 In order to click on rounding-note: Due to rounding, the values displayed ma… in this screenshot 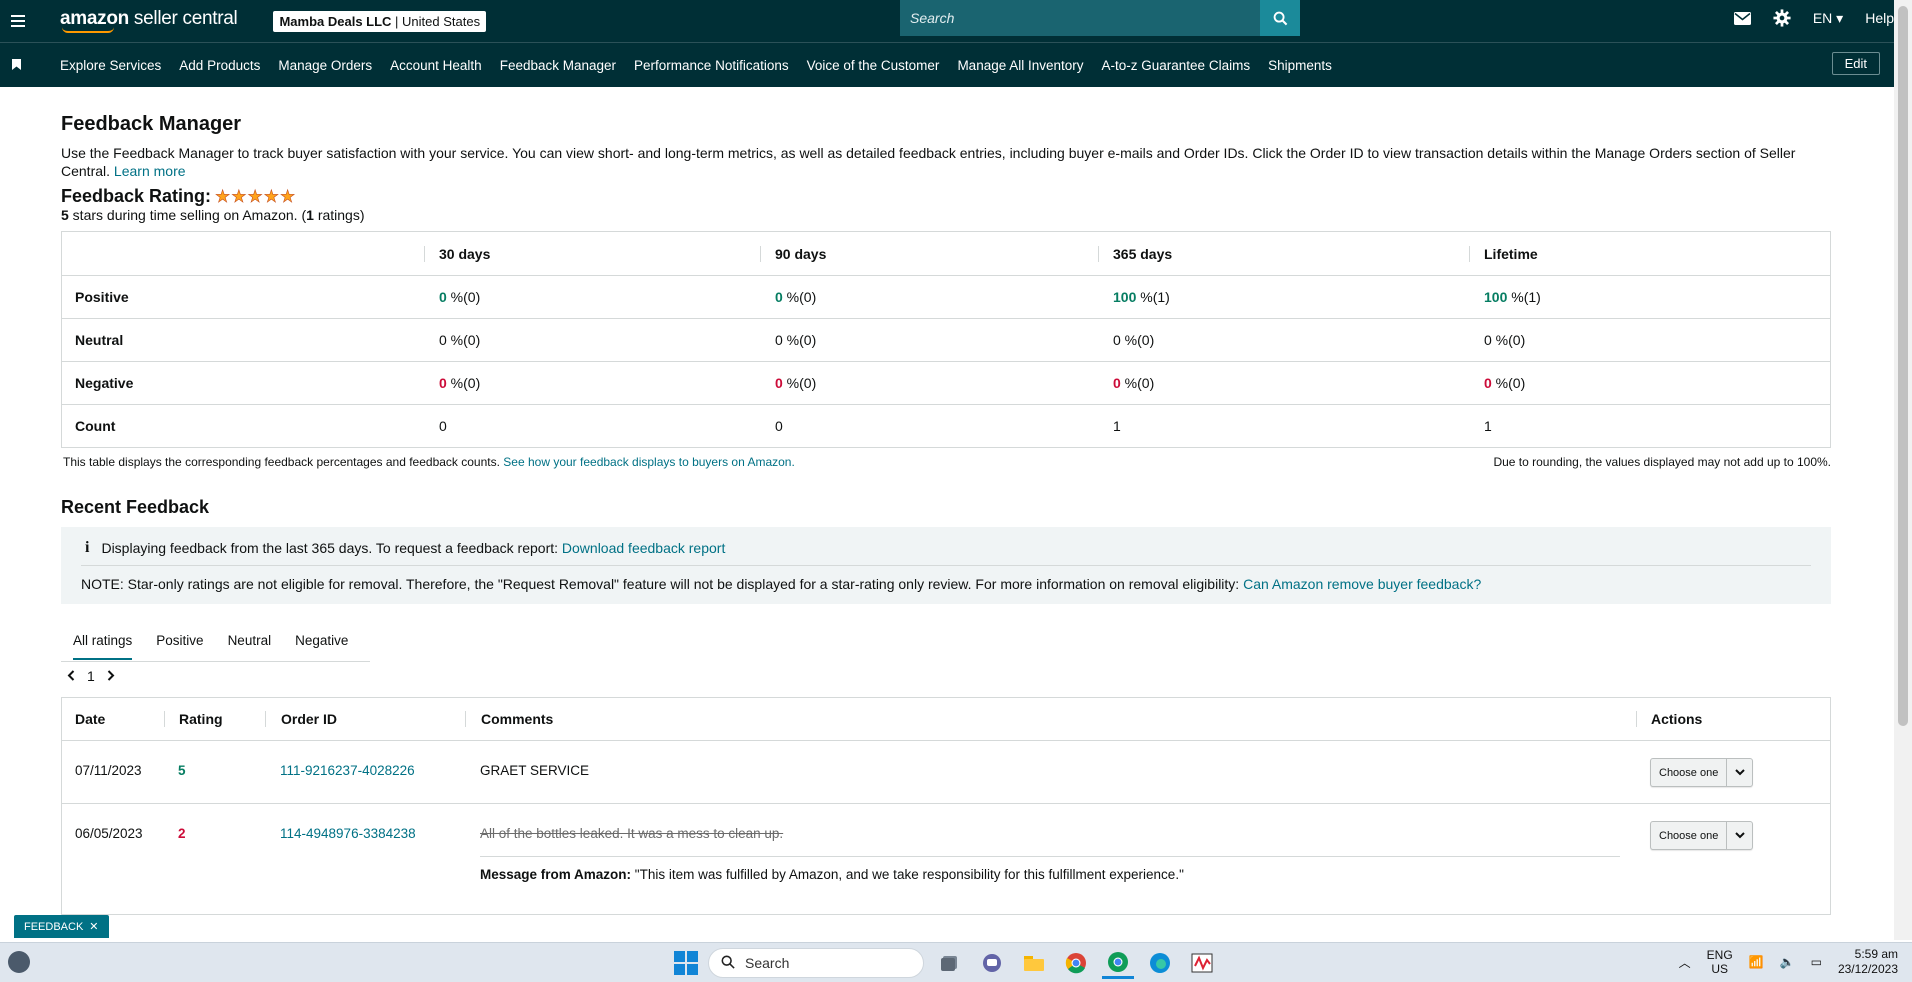, I will do `click(1662, 462)`.